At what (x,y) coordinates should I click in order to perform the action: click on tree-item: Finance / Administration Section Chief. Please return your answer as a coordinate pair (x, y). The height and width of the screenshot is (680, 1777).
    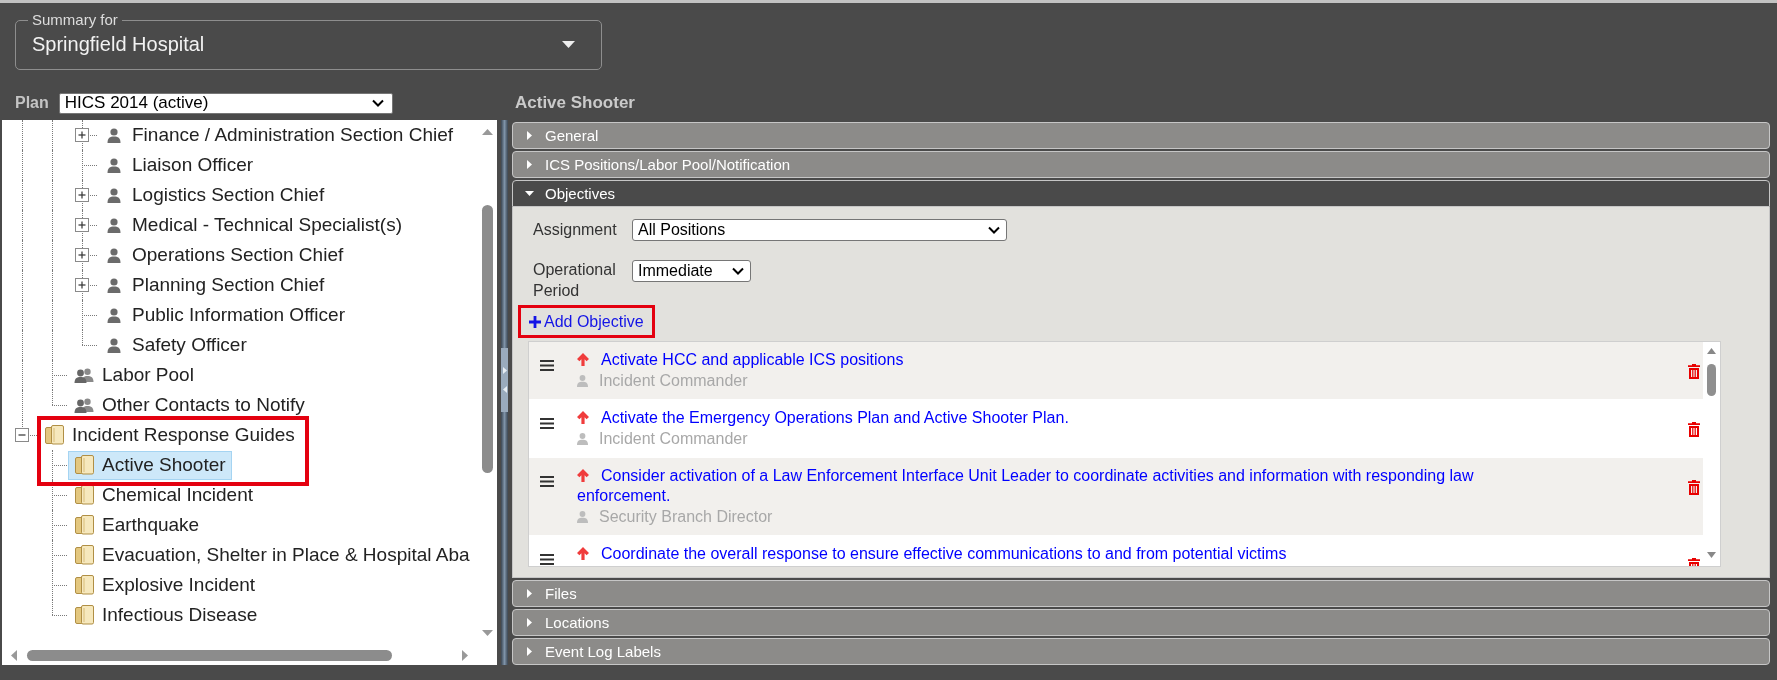
    Looking at the image, I should click on (279, 135).